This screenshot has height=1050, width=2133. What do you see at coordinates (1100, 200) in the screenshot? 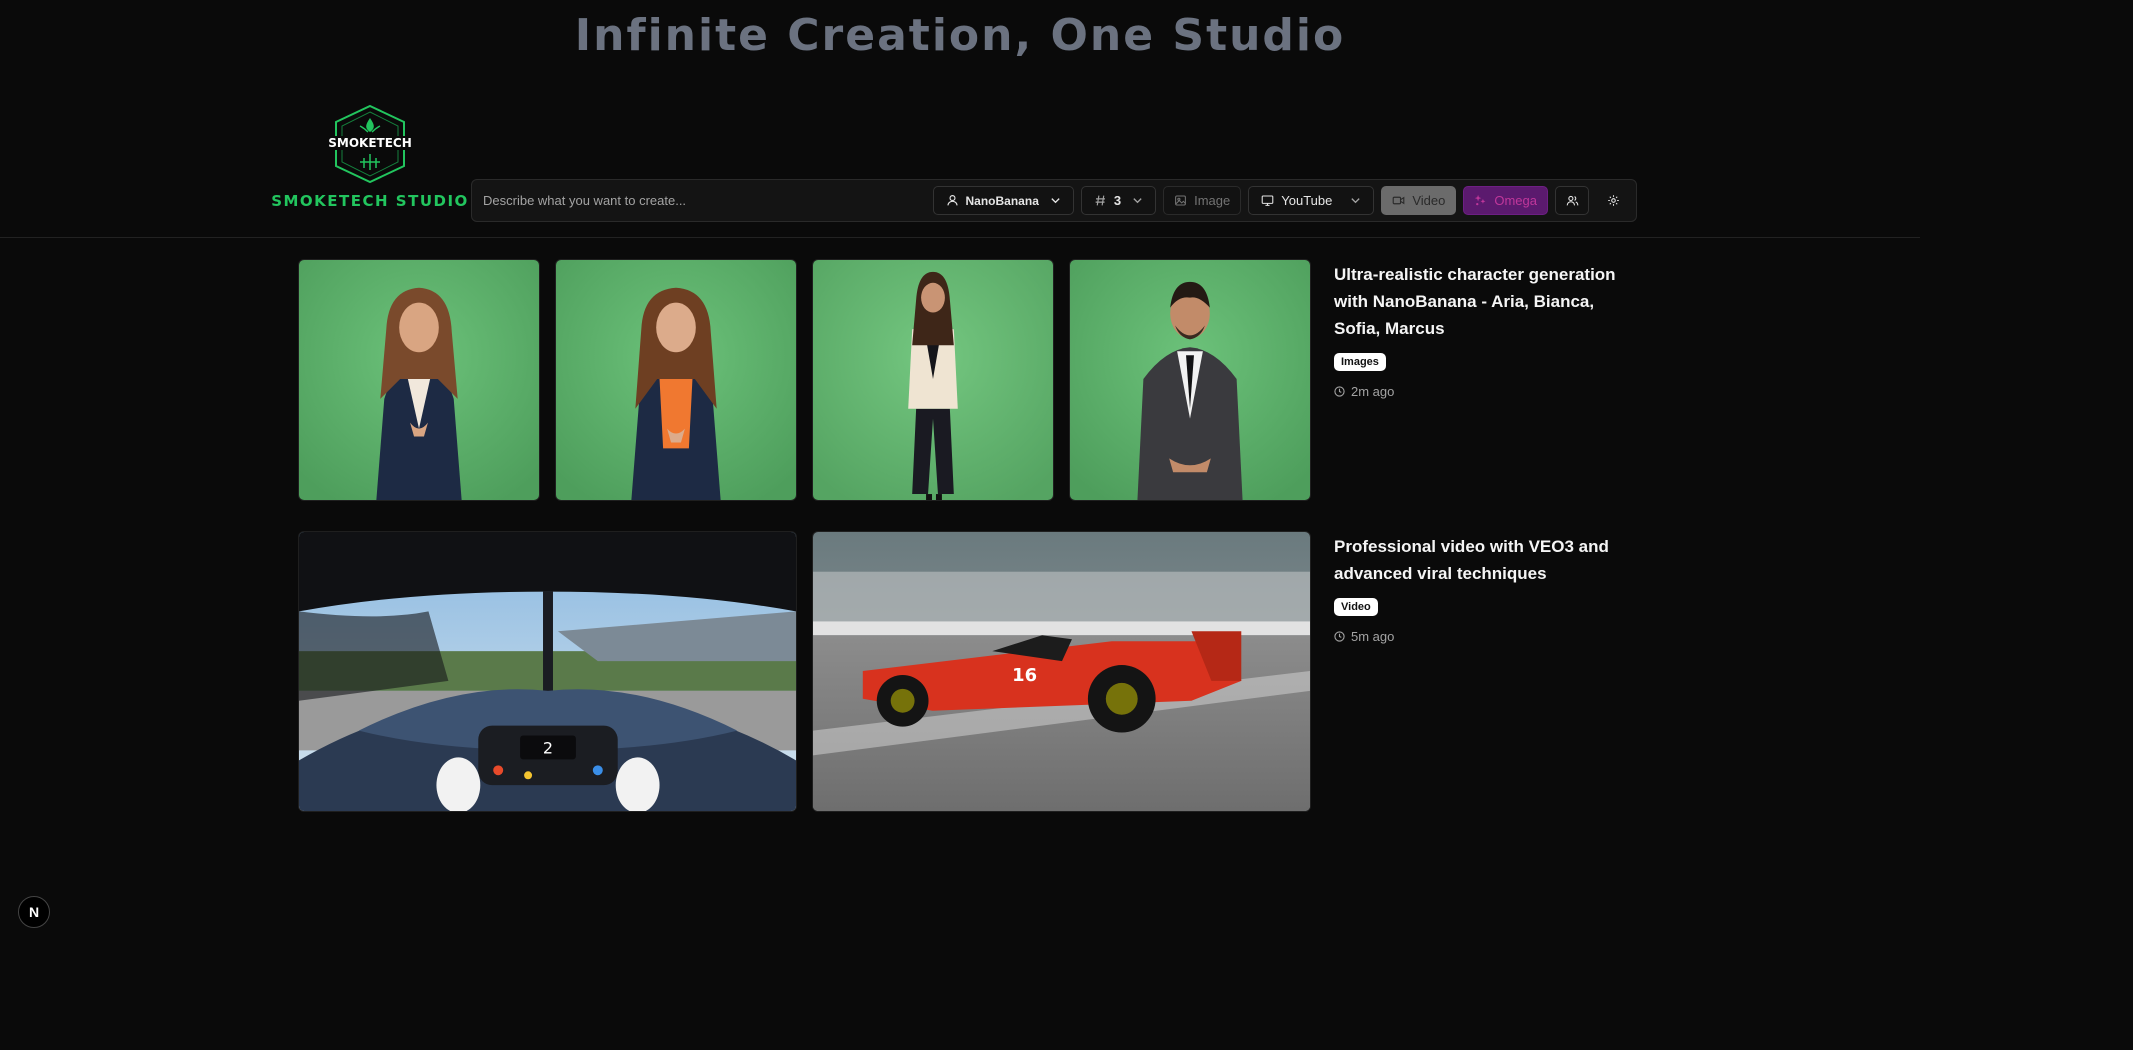
I see `hash-icon` at bounding box center [1100, 200].